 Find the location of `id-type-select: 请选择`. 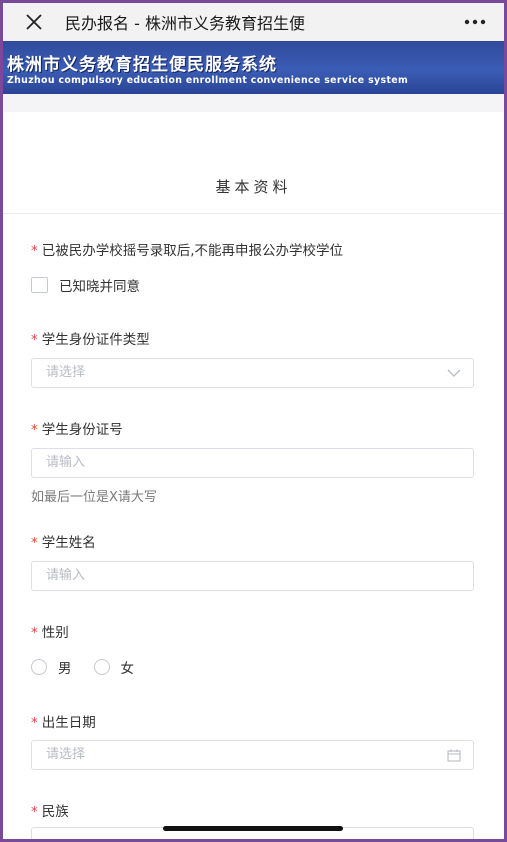

id-type-select: 请选择 is located at coordinates (252, 373).